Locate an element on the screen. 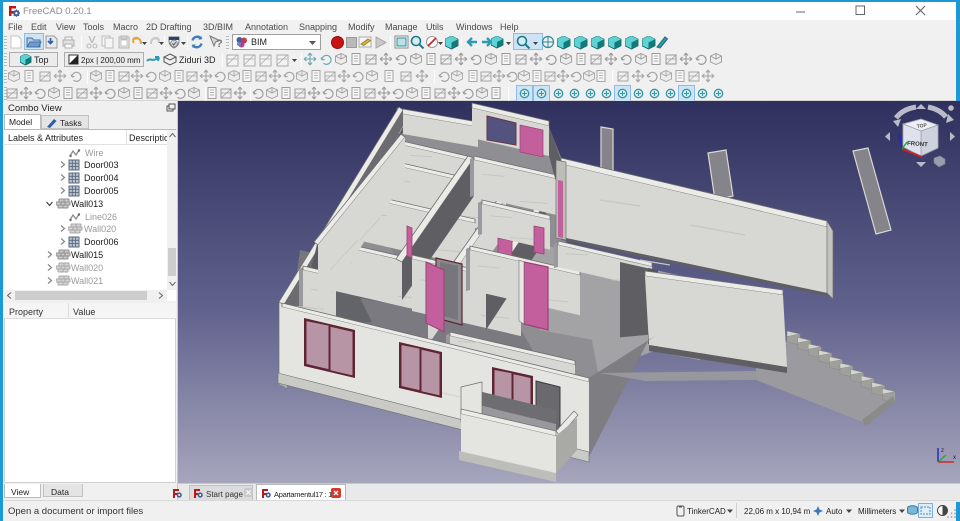  svg-text: z is located at coordinates (942, 451).